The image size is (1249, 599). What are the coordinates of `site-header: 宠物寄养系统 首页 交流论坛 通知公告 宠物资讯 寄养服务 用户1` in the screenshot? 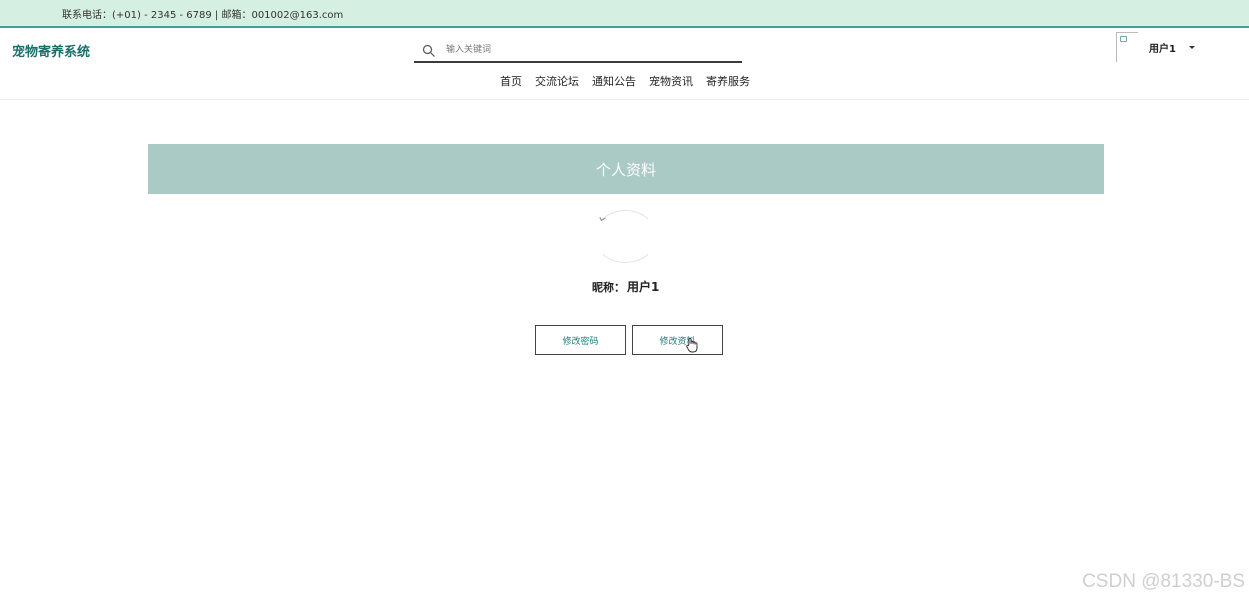 It's located at (624, 64).